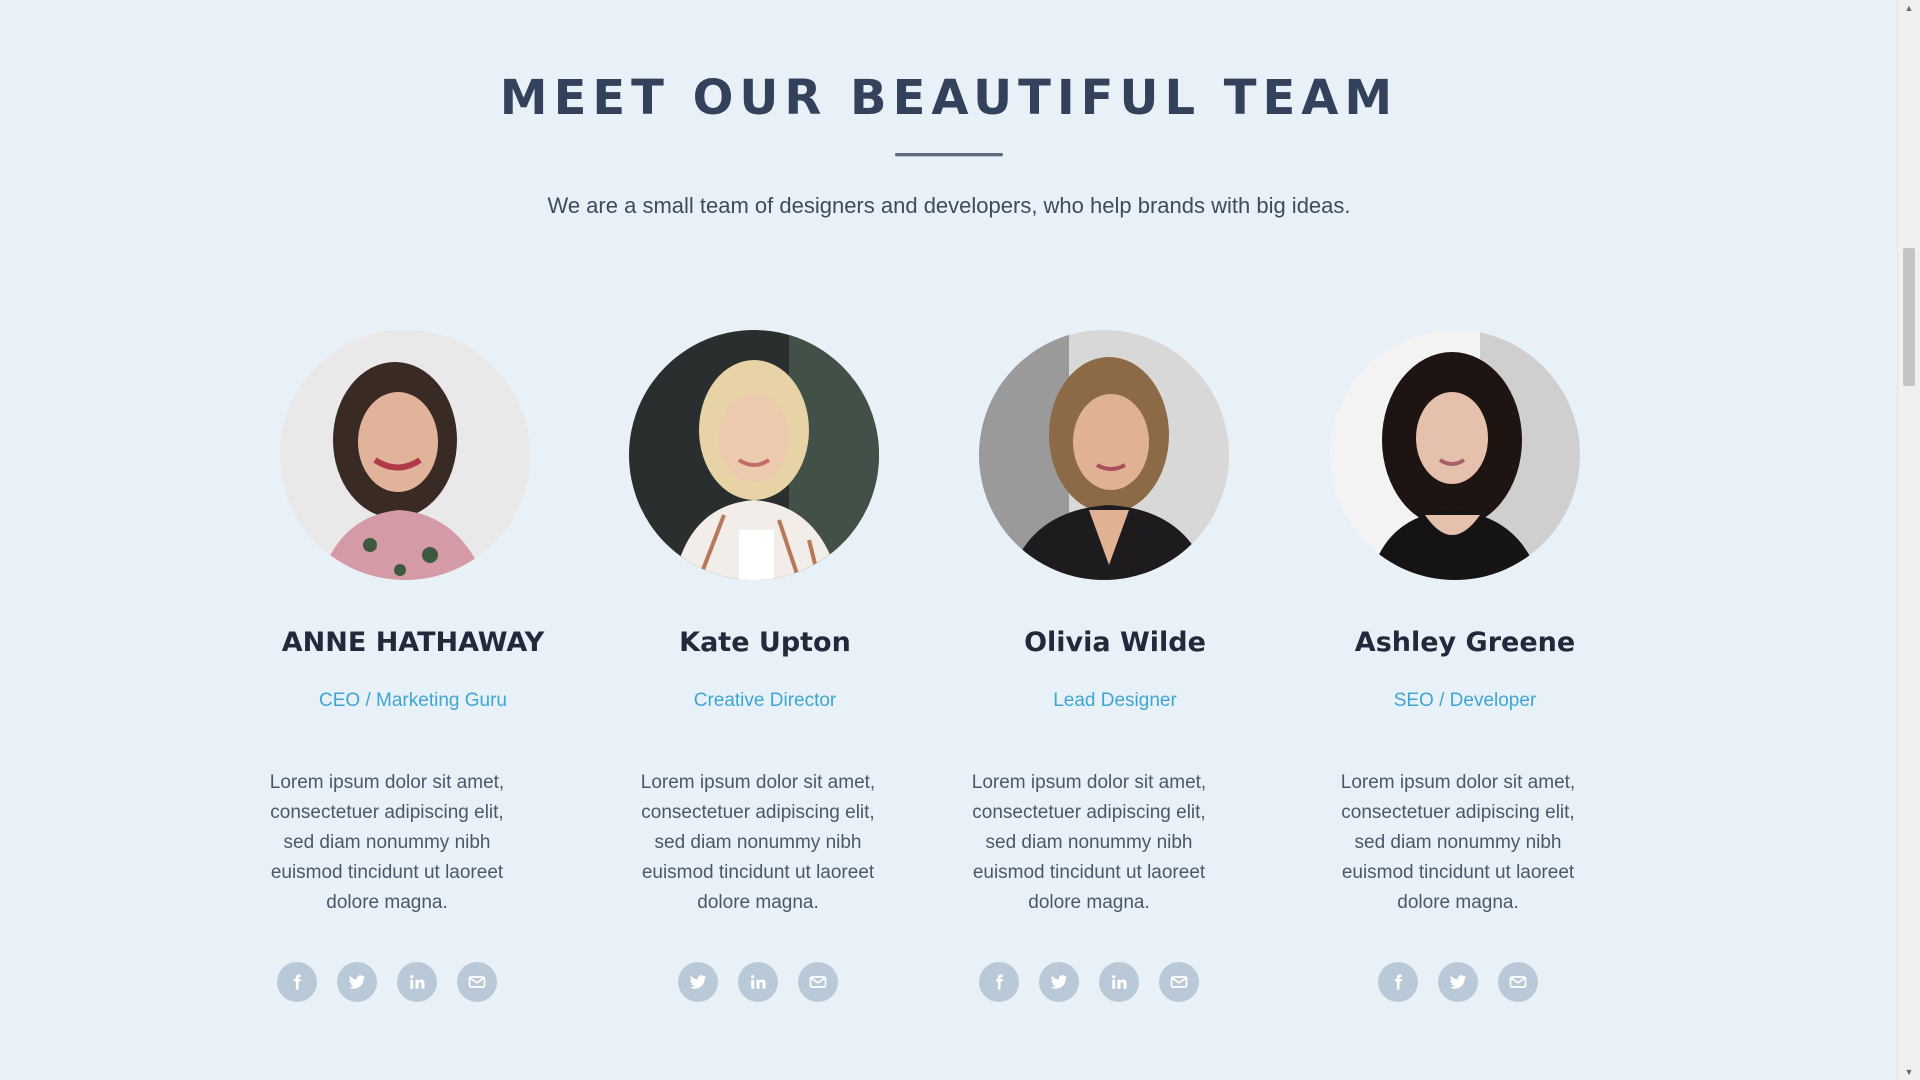 This screenshot has height=1080, width=1920. What do you see at coordinates (1908, 540) in the screenshot?
I see `vertical-scrollbar: ▲ ▼` at bounding box center [1908, 540].